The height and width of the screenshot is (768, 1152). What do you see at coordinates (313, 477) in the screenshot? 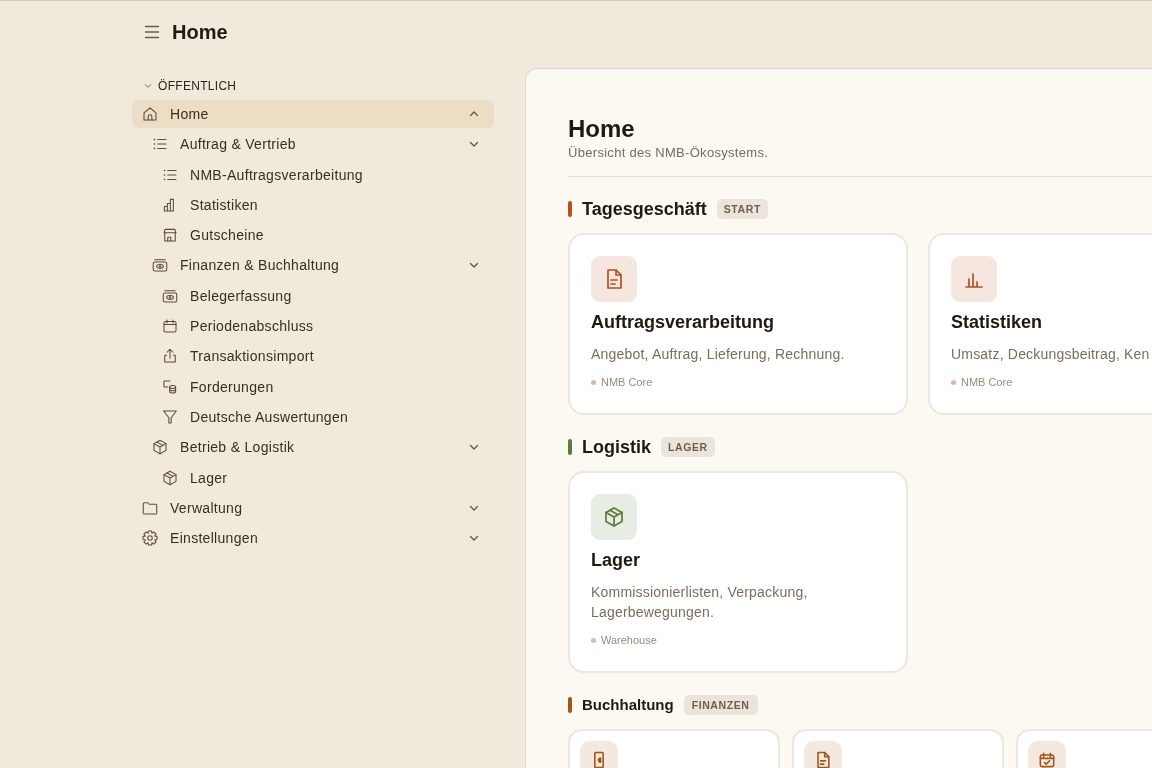
I see `sidebar-item: Lager` at bounding box center [313, 477].